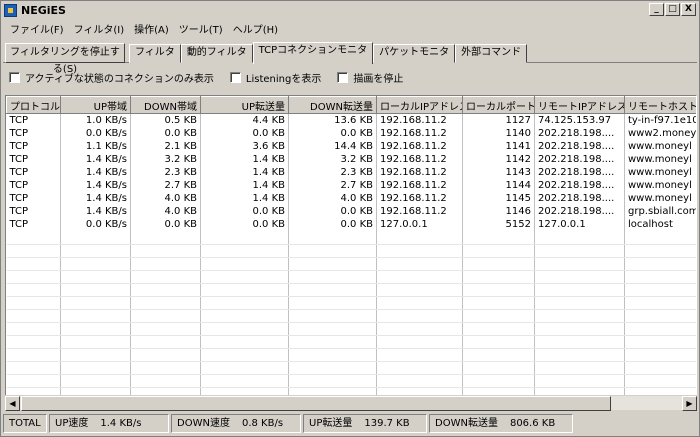 Image resolution: width=700 pixels, height=437 pixels. I want to click on column-header-protocol: プロトコル, so click(33, 105).